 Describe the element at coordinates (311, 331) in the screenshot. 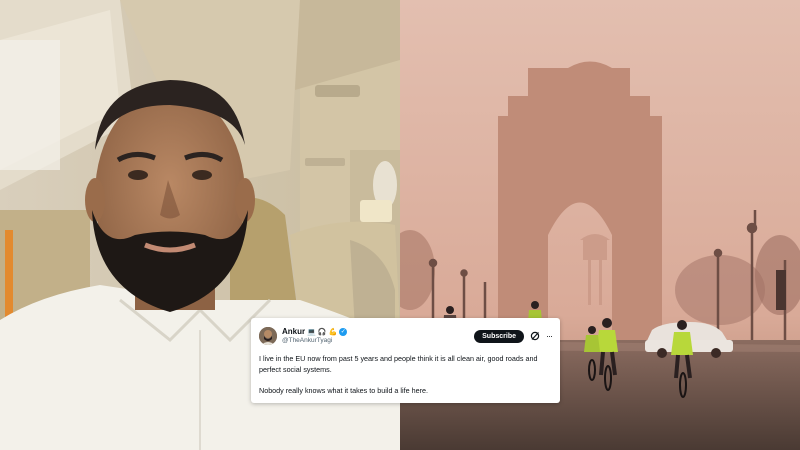

I see `laptop-emoji: 💻` at that location.